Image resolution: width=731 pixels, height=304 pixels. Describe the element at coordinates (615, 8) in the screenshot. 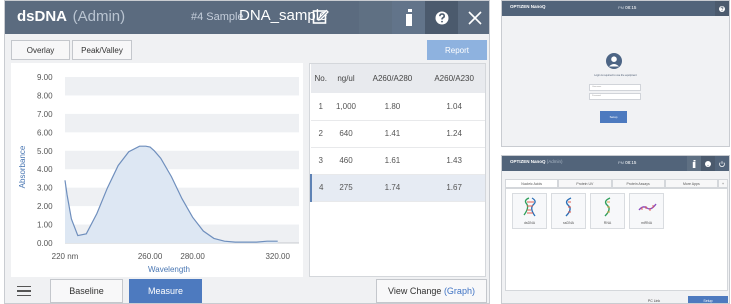

I see `login-title-bar: OPTIZEN NanoQ PM 08:15` at that location.